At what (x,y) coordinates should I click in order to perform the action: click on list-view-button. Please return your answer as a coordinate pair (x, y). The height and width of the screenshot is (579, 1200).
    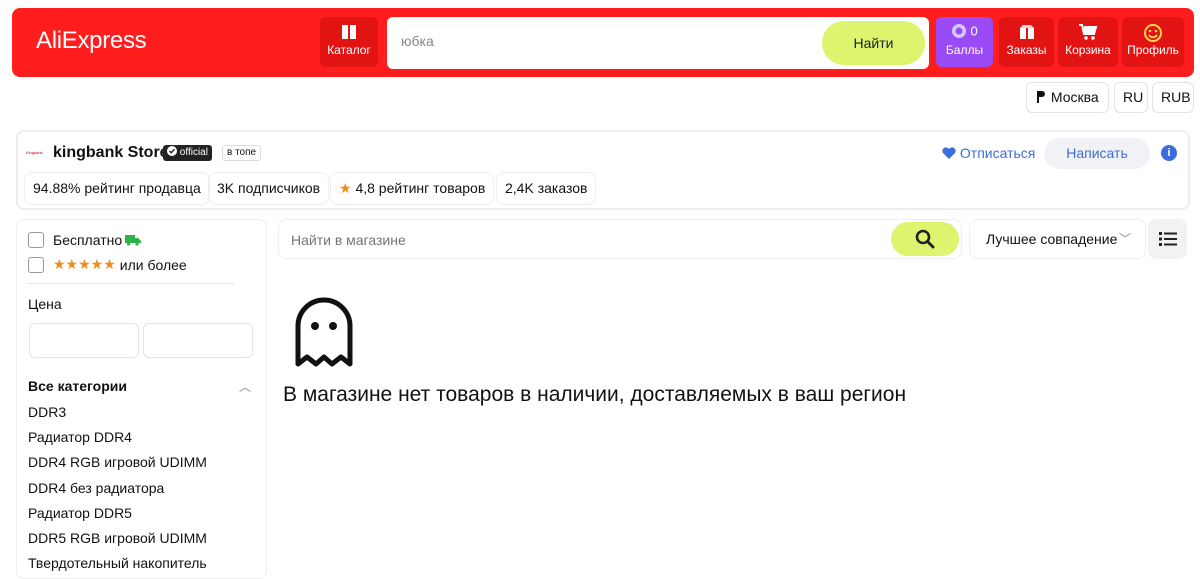
    Looking at the image, I should click on (1167, 239).